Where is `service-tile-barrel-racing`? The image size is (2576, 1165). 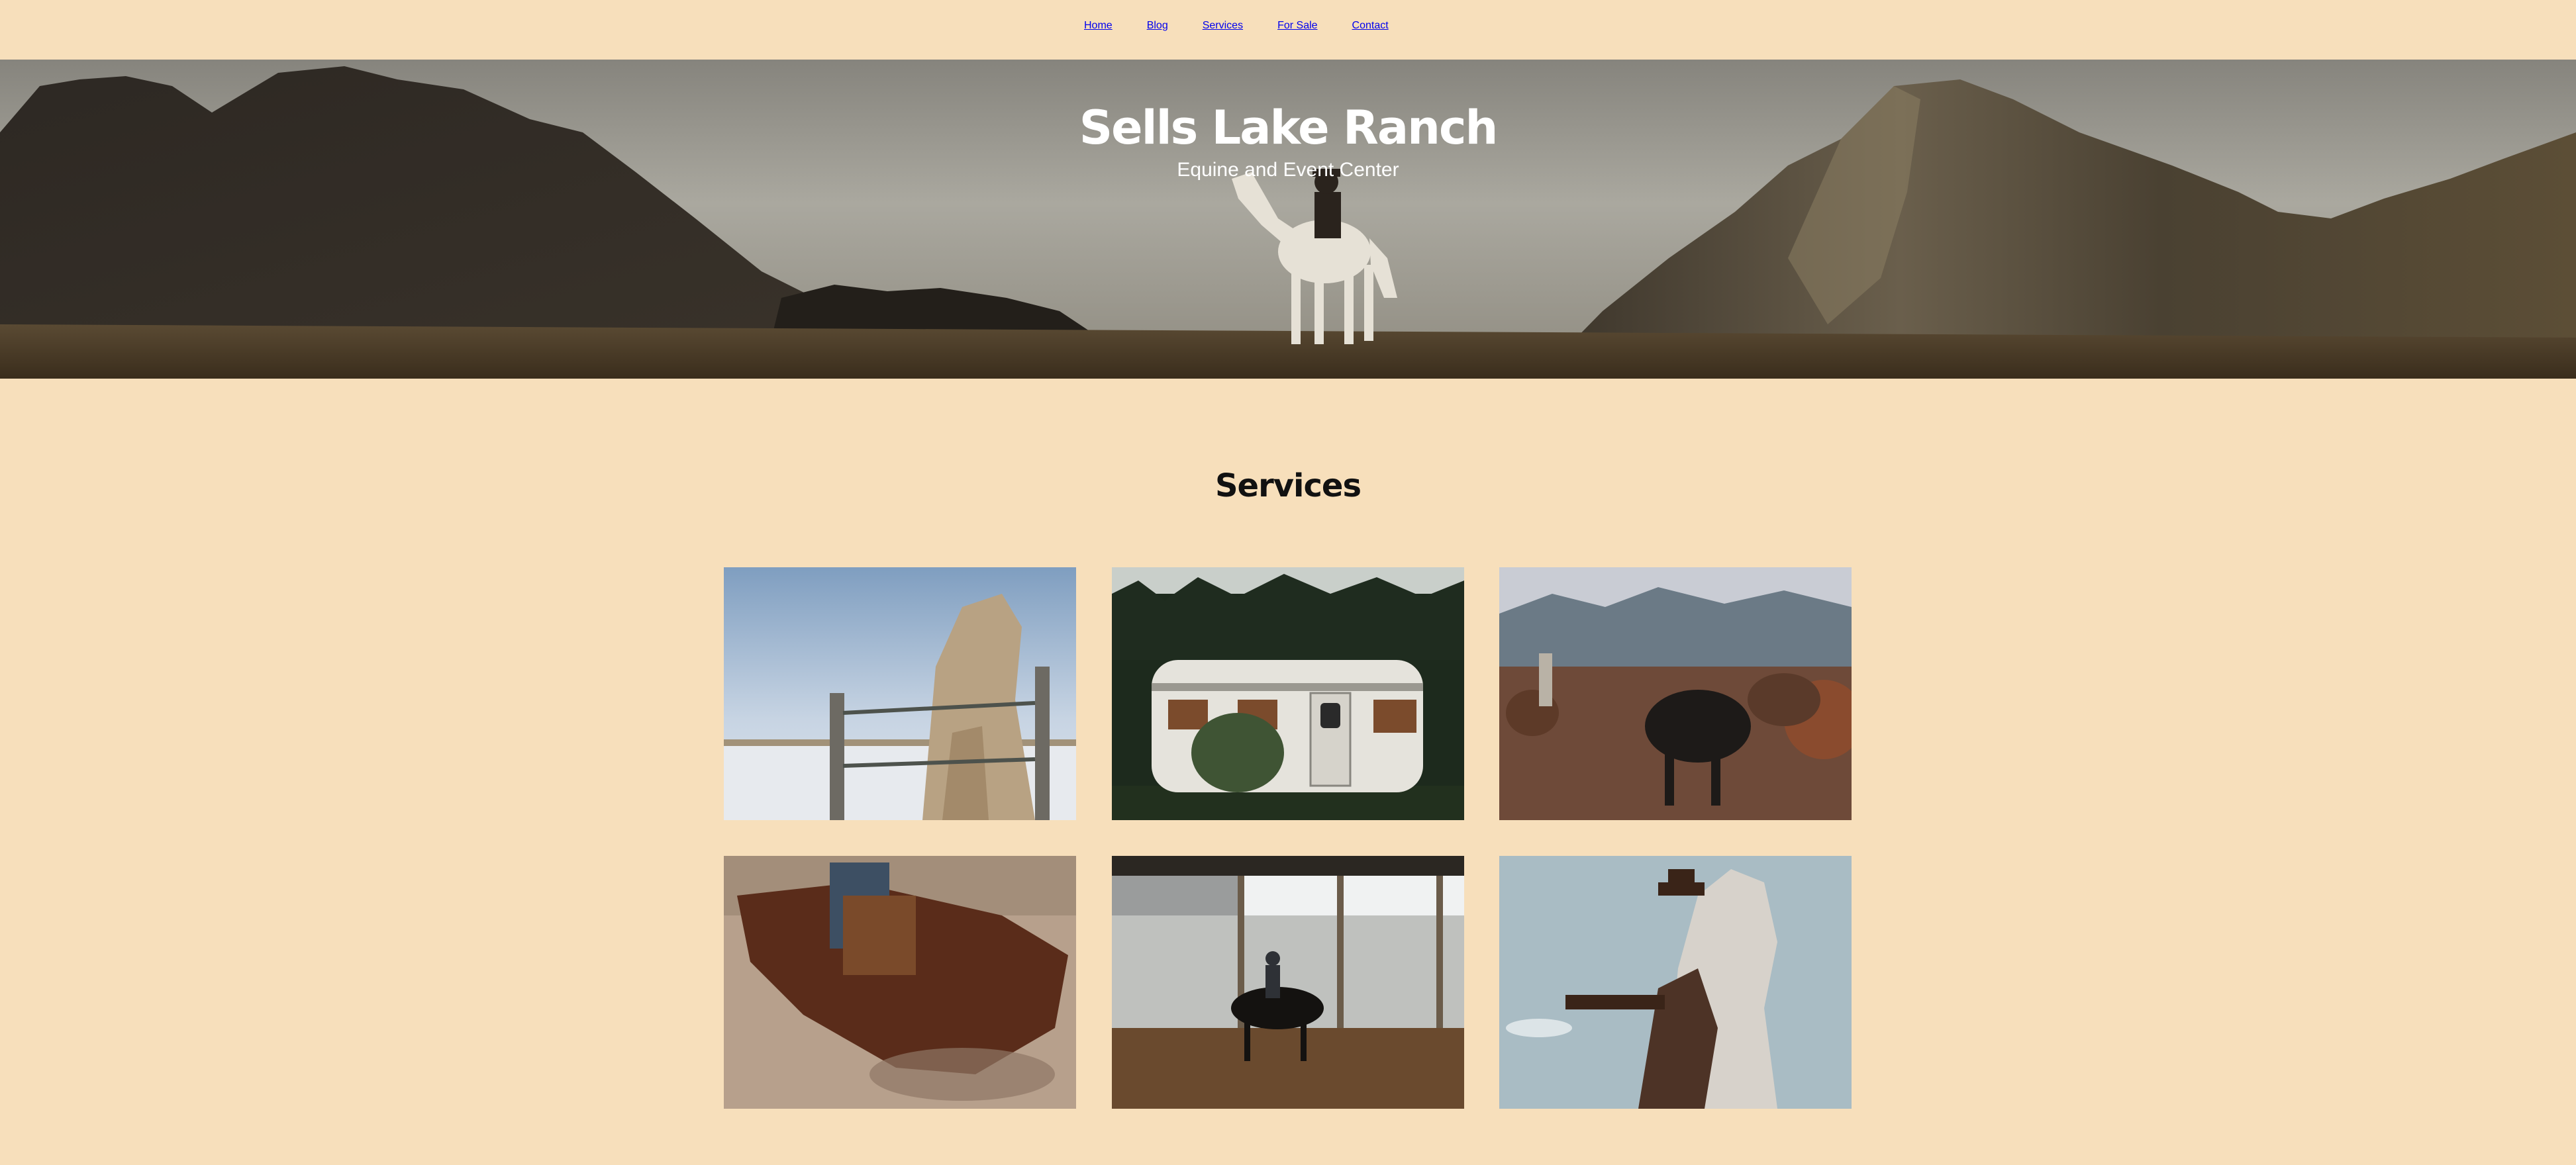 service-tile-barrel-racing is located at coordinates (900, 983).